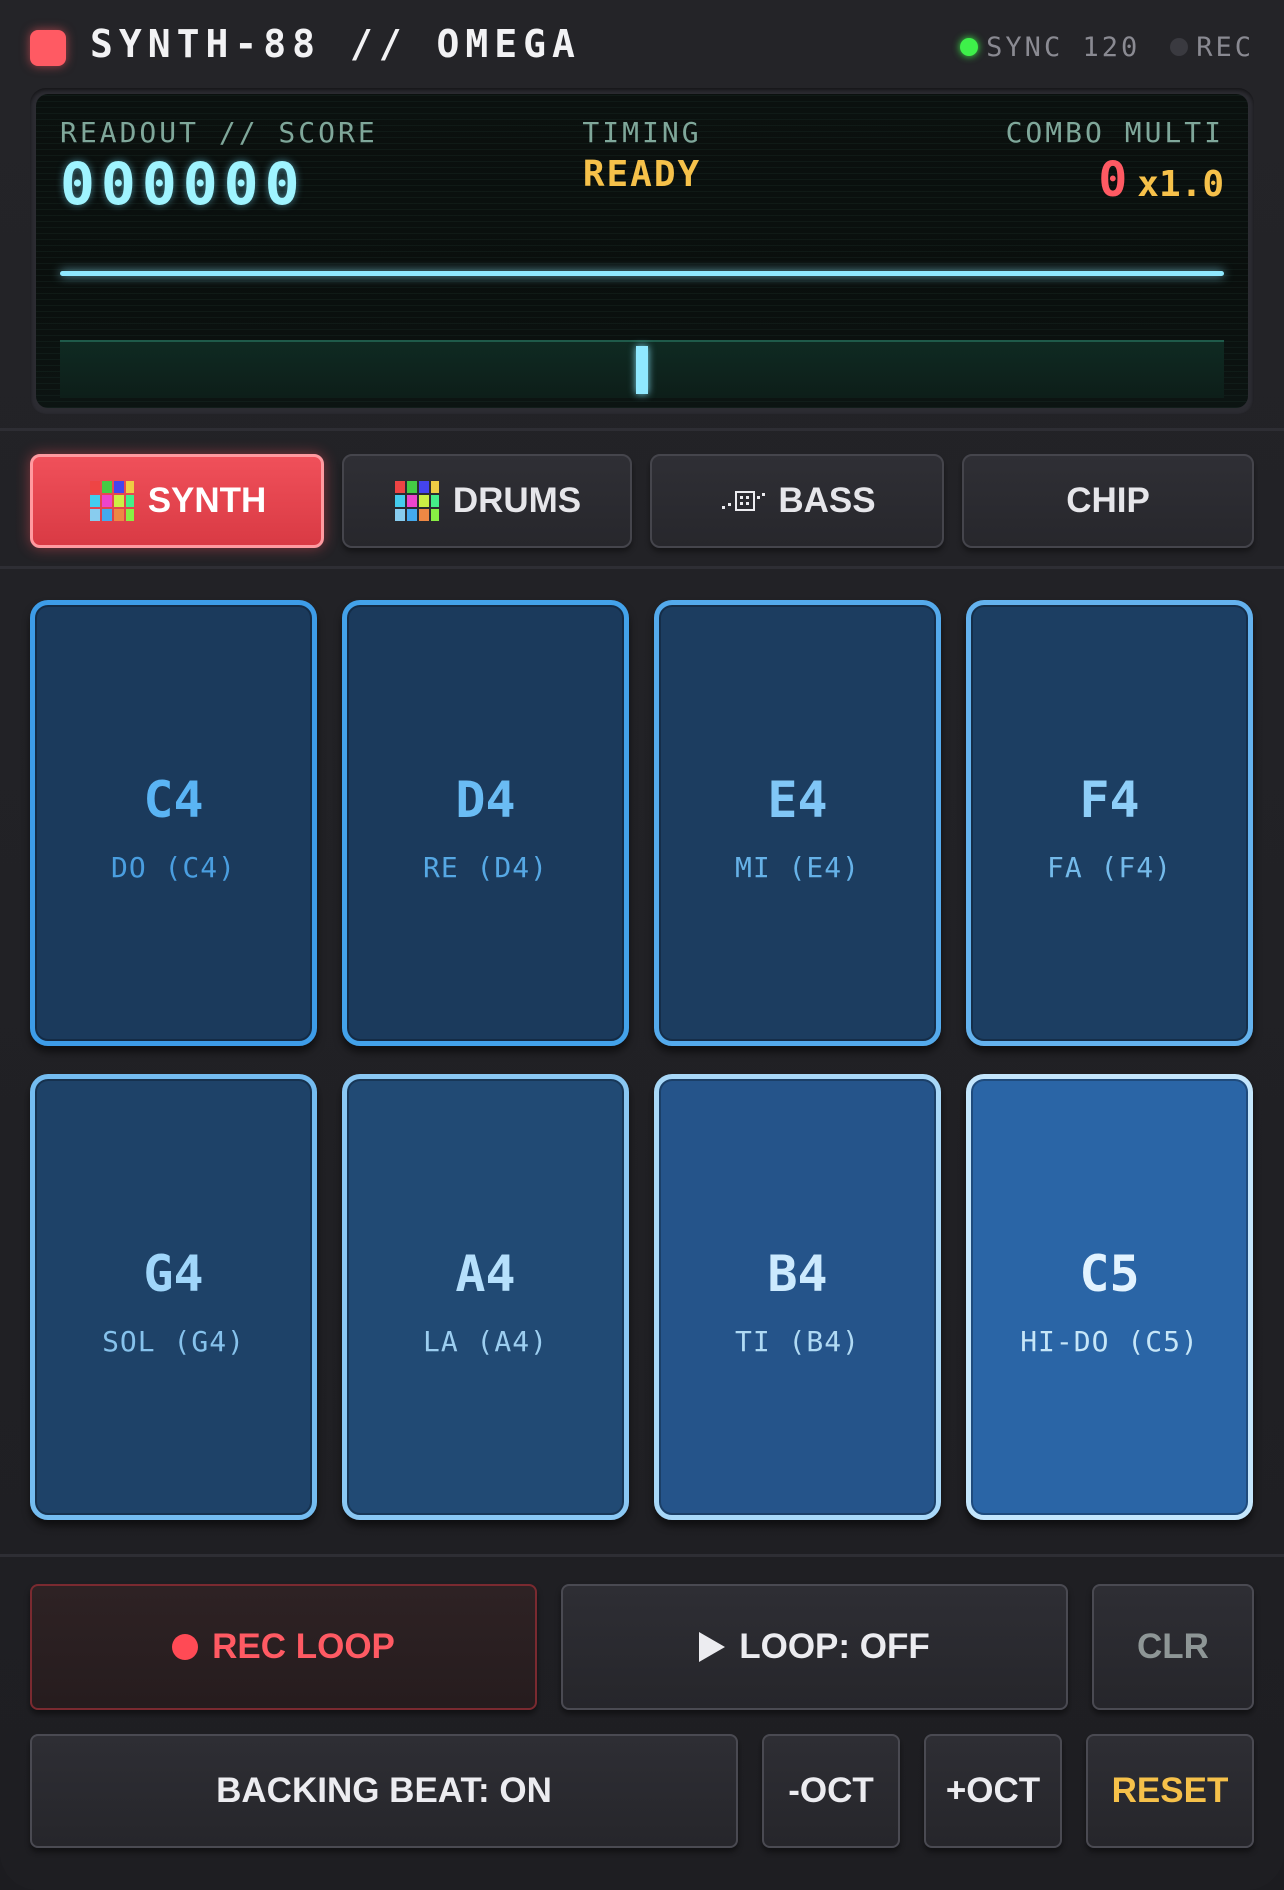 This screenshot has height=1890, width=1284. Describe the element at coordinates (303, 1646) in the screenshot. I see `rec-loop-label: REC LOOP` at that location.